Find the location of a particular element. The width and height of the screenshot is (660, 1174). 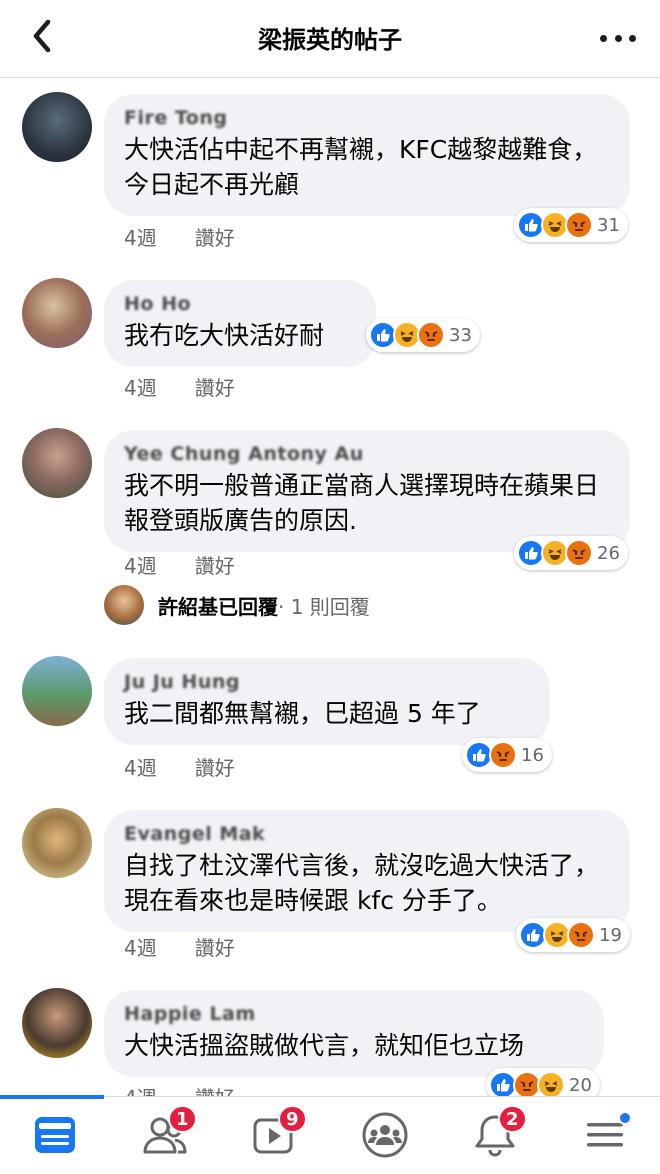

top-bar: 梁振英的帖子 is located at coordinates (330, 39).